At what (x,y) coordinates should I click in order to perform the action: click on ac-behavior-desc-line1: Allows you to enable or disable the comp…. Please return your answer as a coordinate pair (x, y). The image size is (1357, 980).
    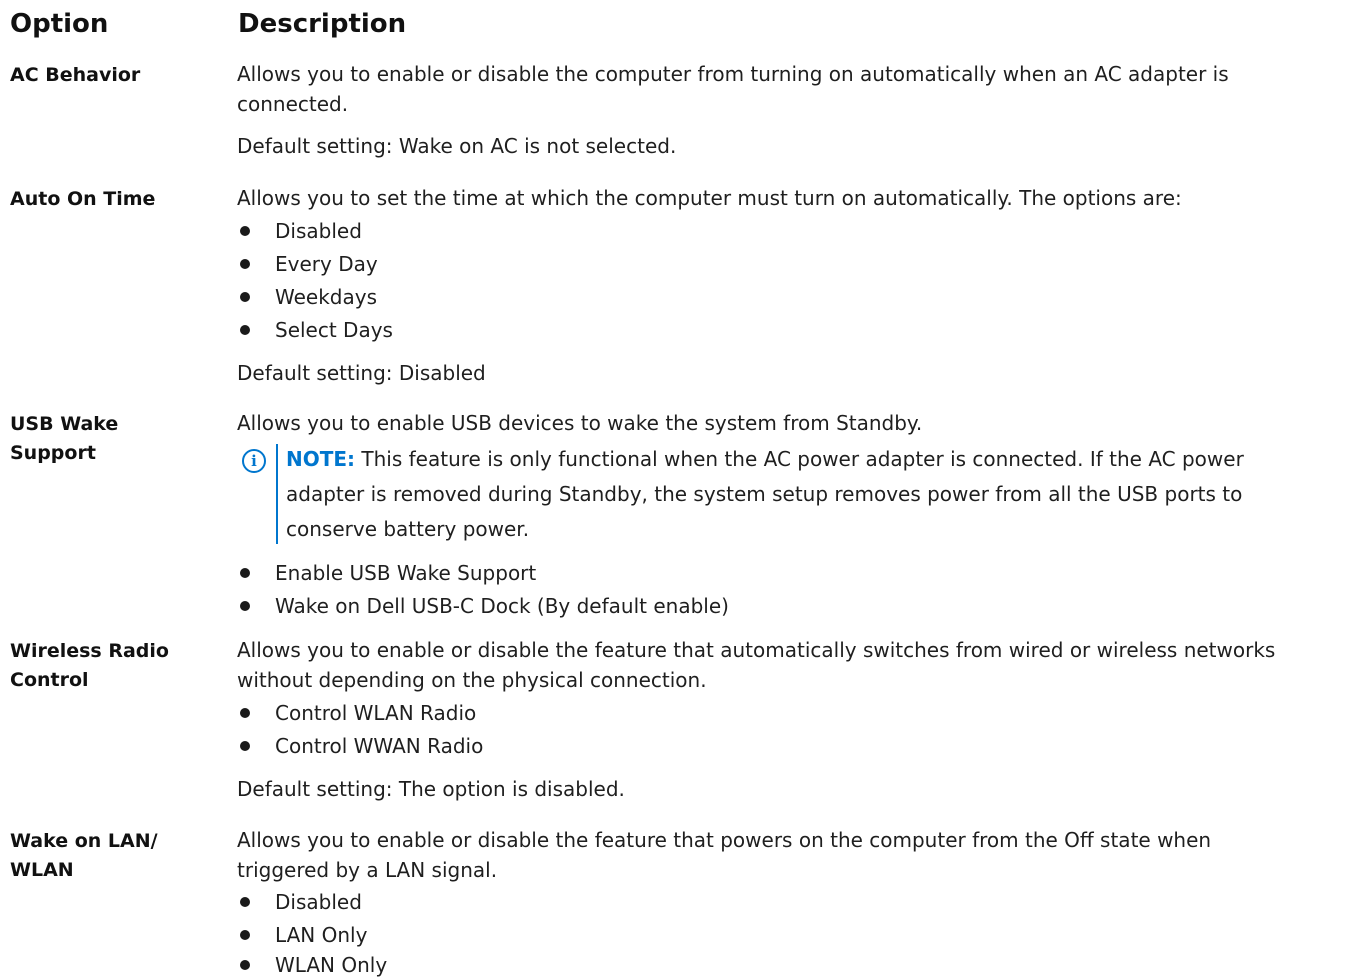
    Looking at the image, I should click on (733, 74).